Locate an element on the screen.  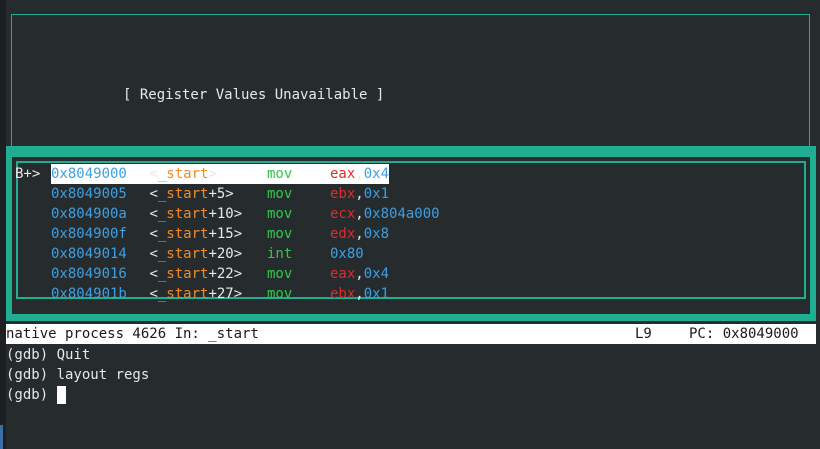
console-line: (gdb) layout regs is located at coordinates (78, 375).